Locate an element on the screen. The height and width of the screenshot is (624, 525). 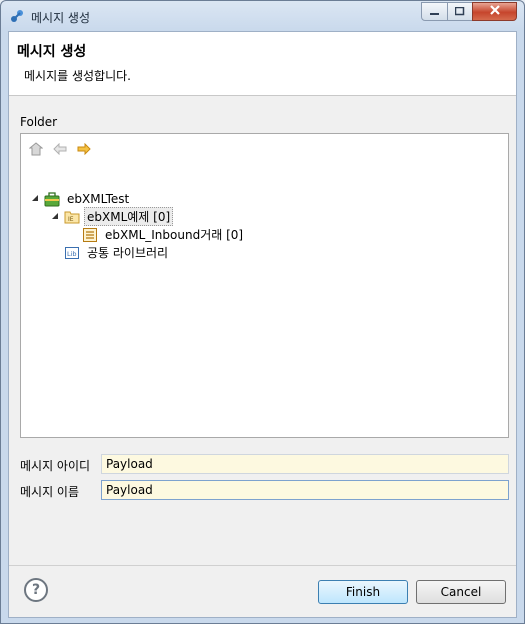
tree-label-message: ebXML_Inbound거래 [0] is located at coordinates (174, 235).